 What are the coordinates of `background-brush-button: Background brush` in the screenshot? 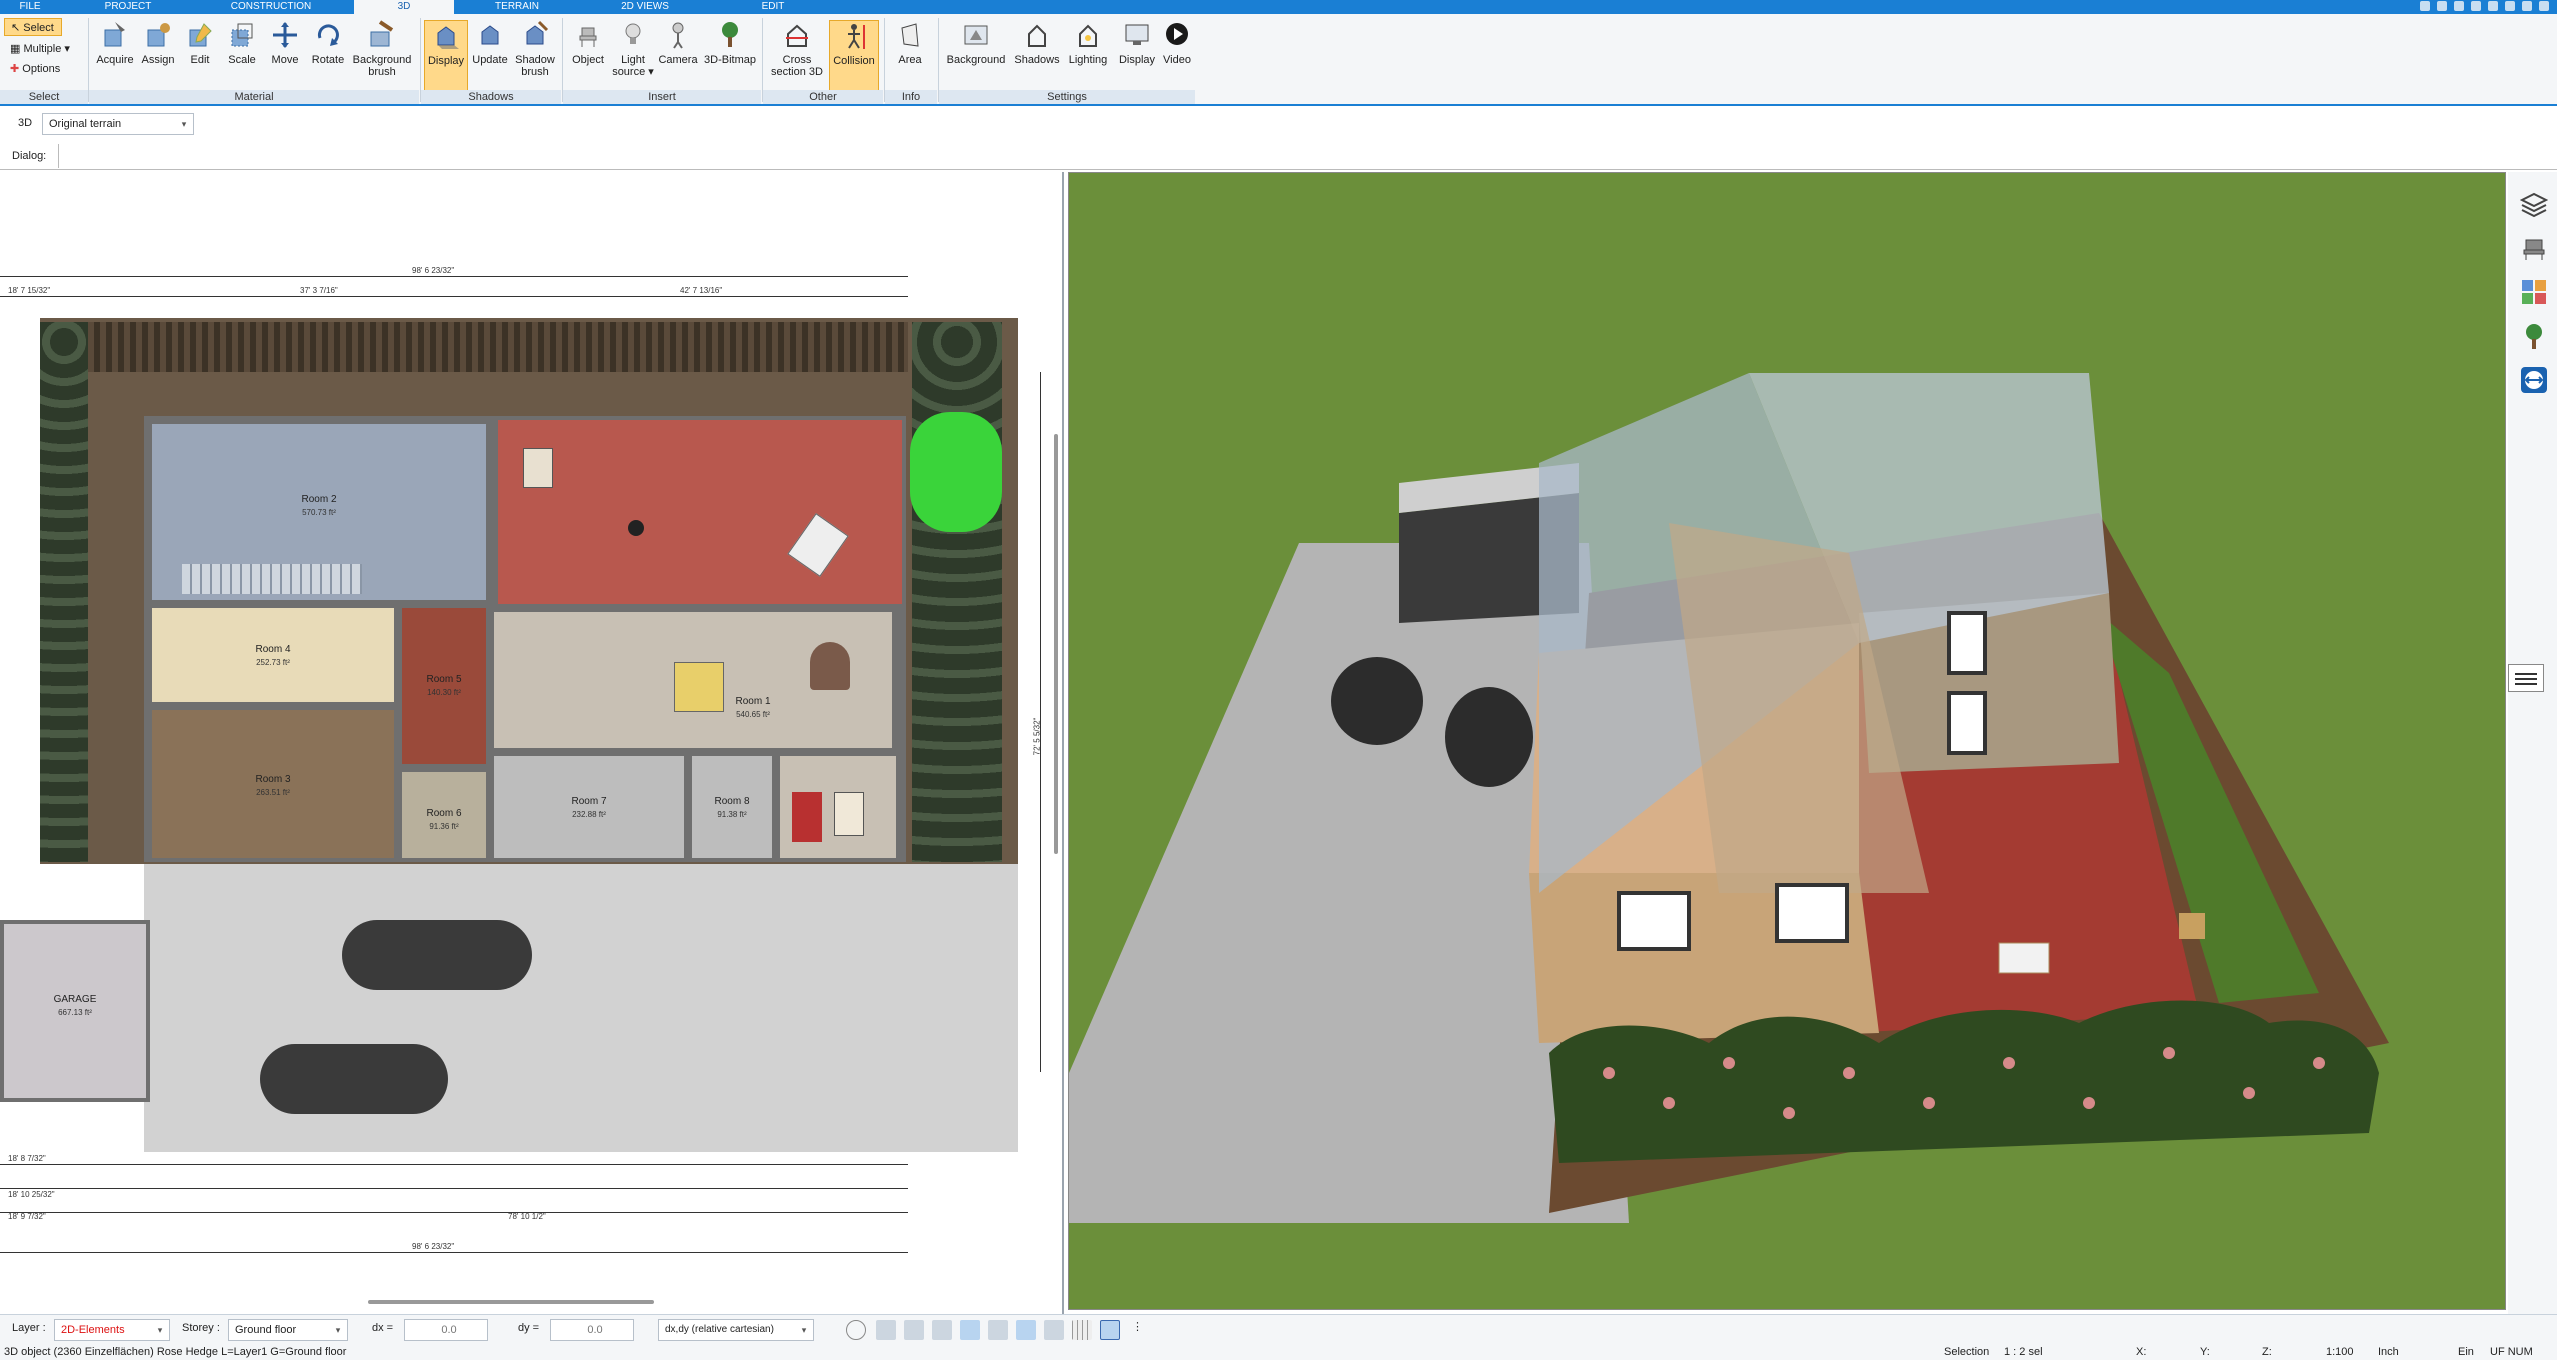 It's located at (382, 59).